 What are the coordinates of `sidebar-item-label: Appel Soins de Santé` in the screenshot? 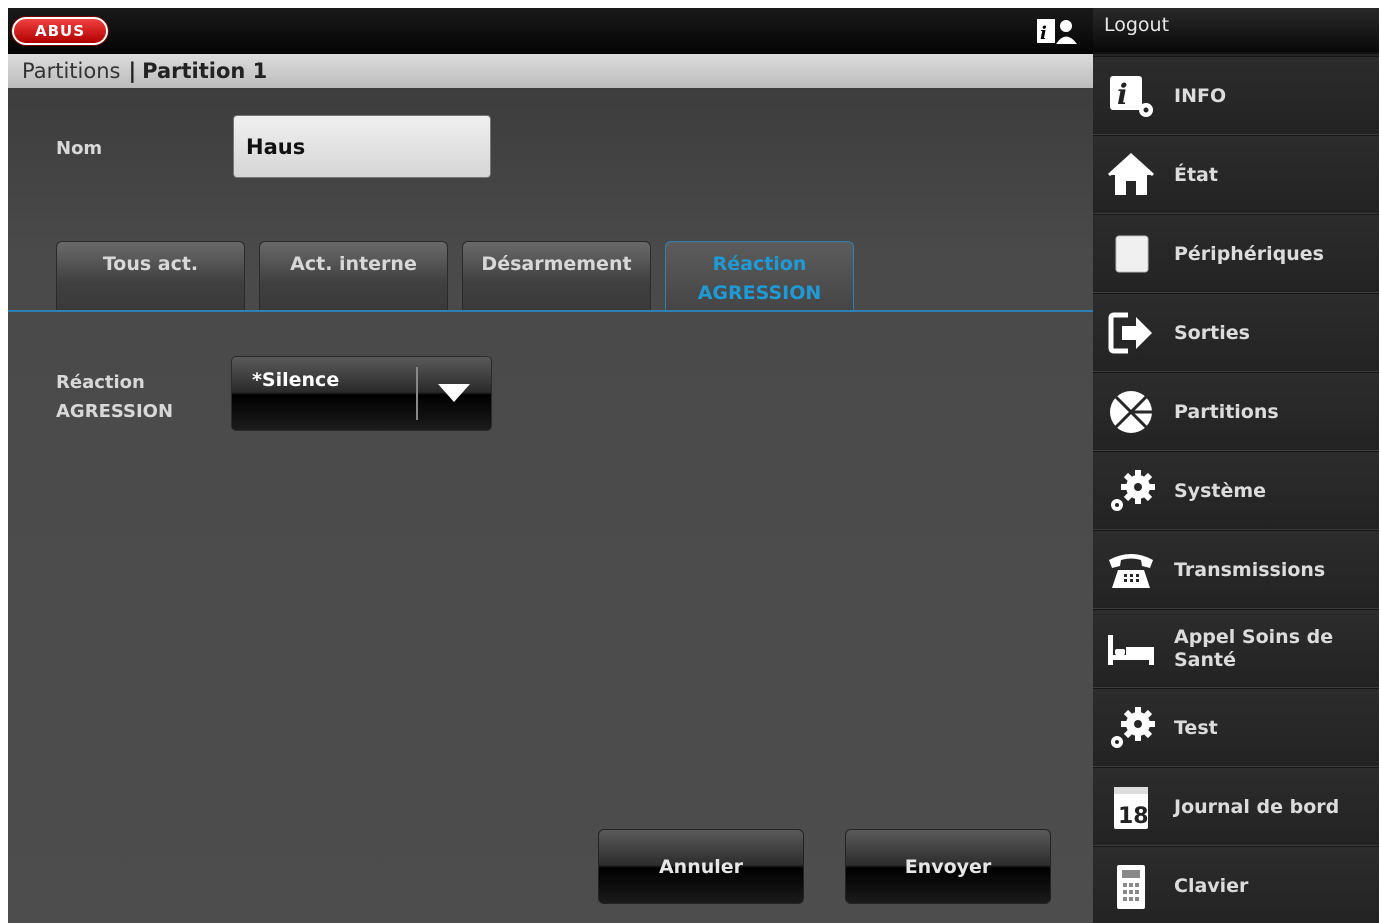 It's located at (1254, 648).